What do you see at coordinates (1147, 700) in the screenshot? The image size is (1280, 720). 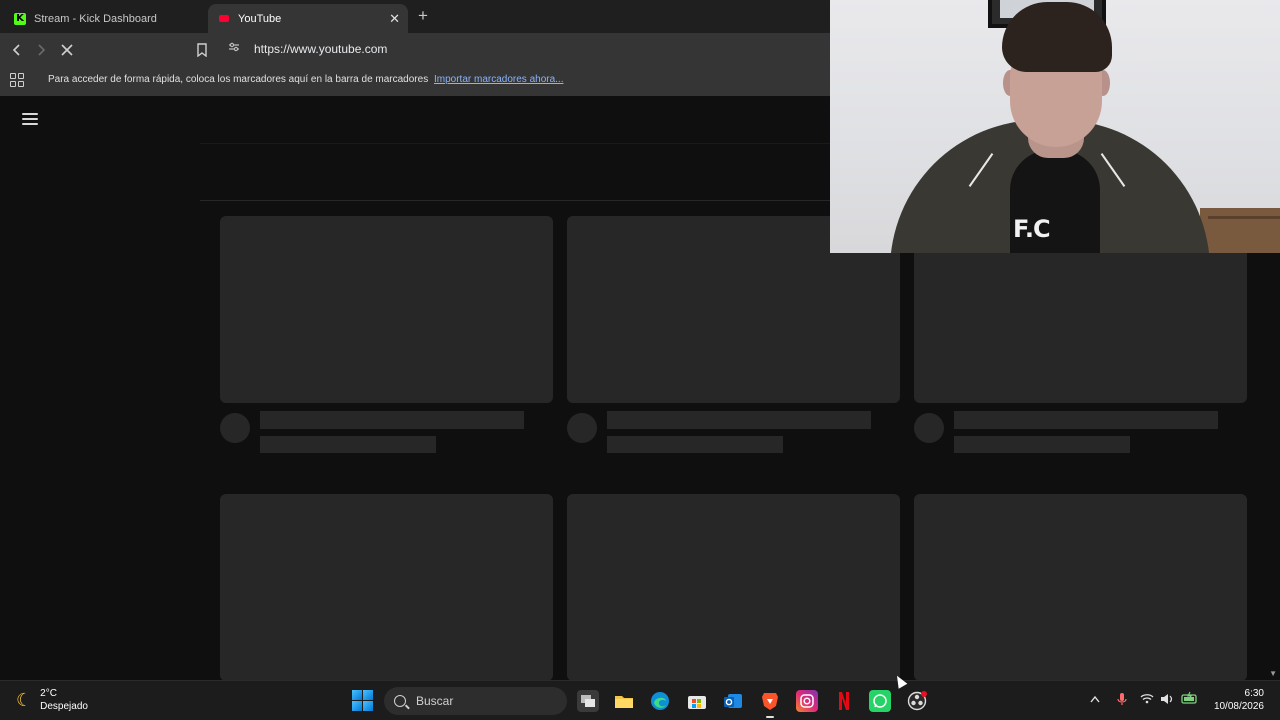 I see `wifi-icon` at bounding box center [1147, 700].